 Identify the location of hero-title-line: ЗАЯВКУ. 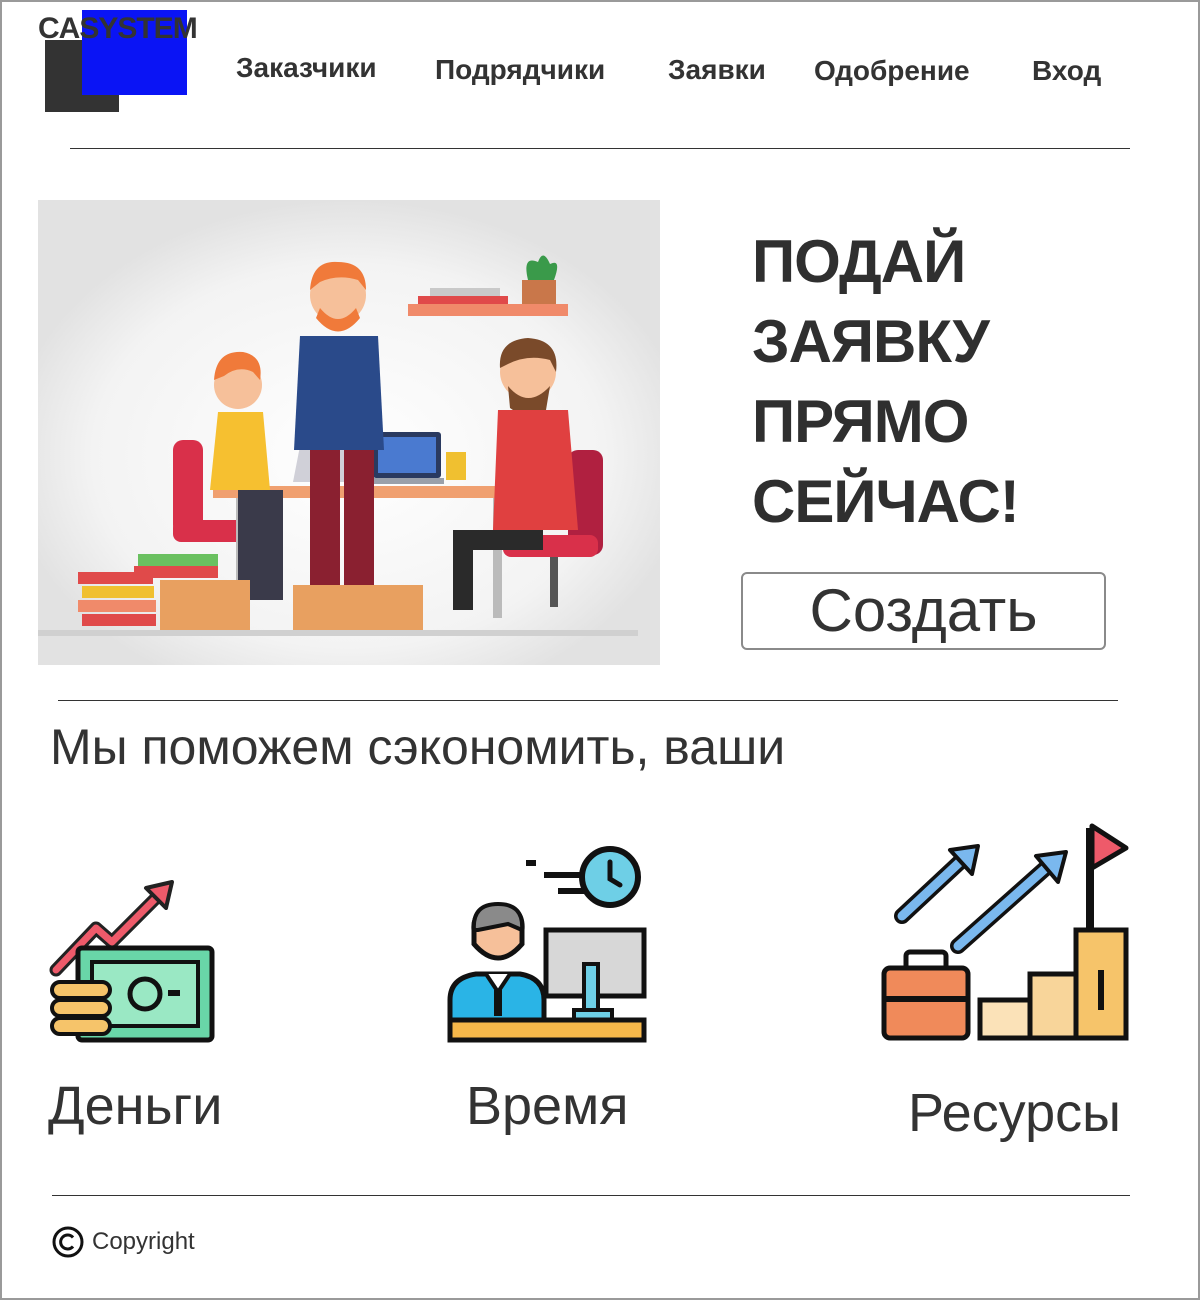
(871, 341).